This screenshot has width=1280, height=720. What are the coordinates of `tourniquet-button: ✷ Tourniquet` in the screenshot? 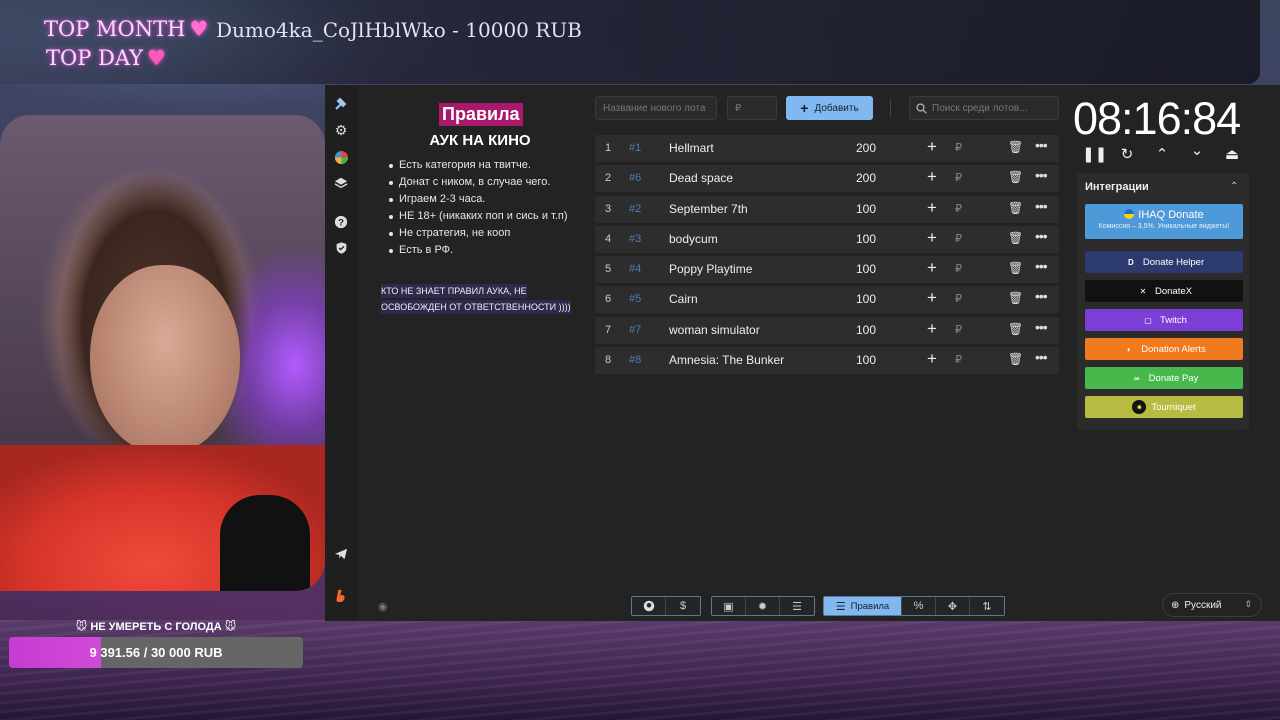 It's located at (1164, 407).